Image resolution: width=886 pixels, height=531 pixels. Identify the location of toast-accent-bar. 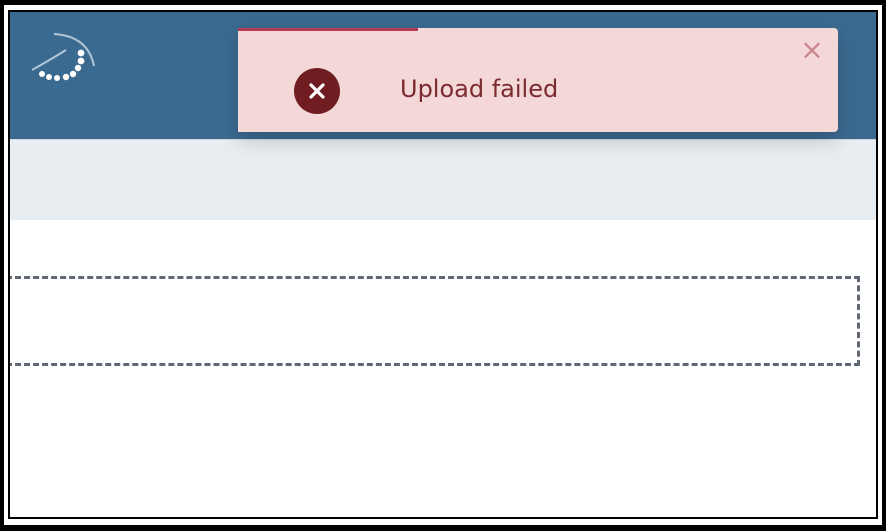
(328, 29).